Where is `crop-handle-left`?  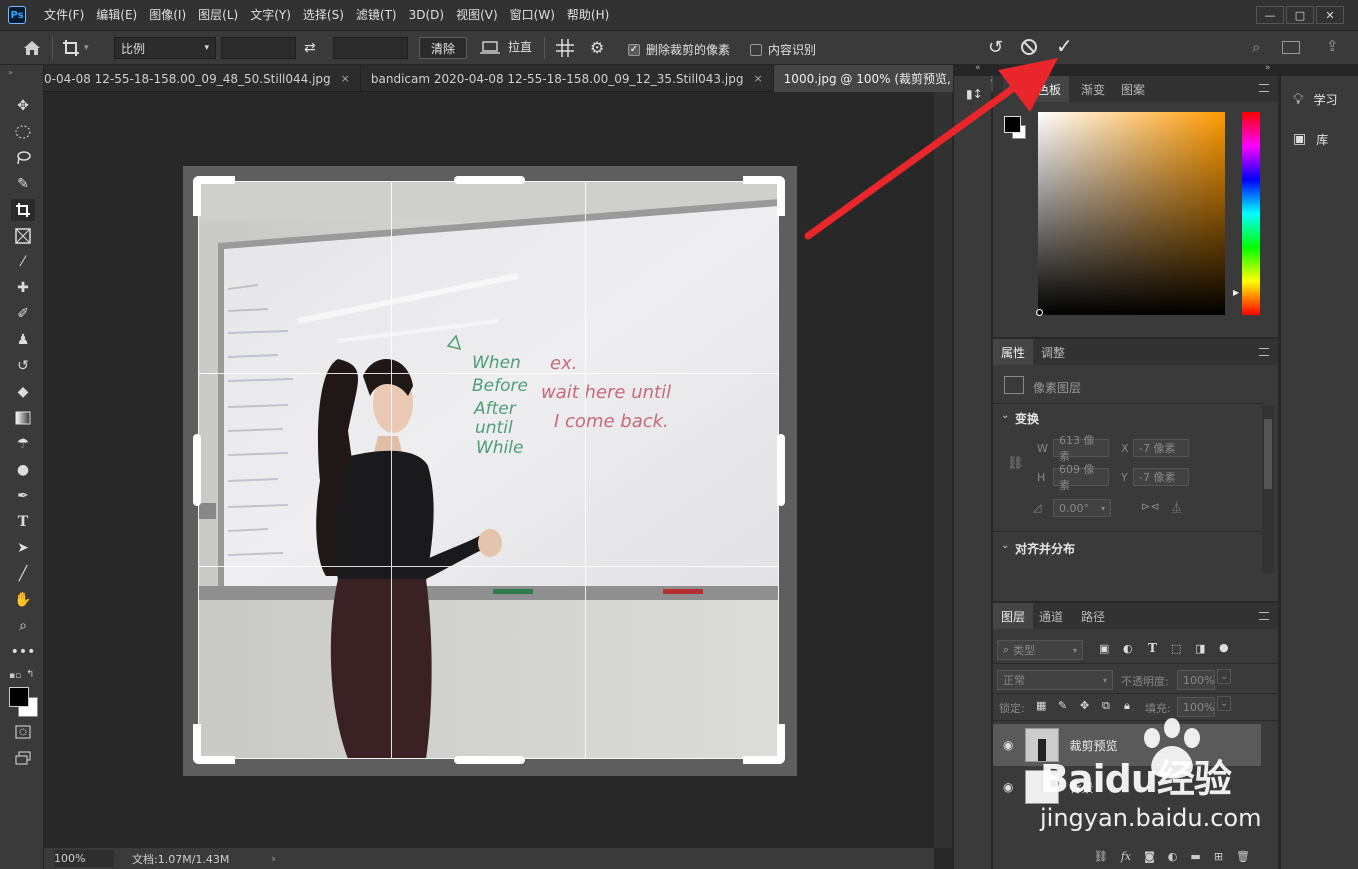
crop-handle-left is located at coordinates (197, 470).